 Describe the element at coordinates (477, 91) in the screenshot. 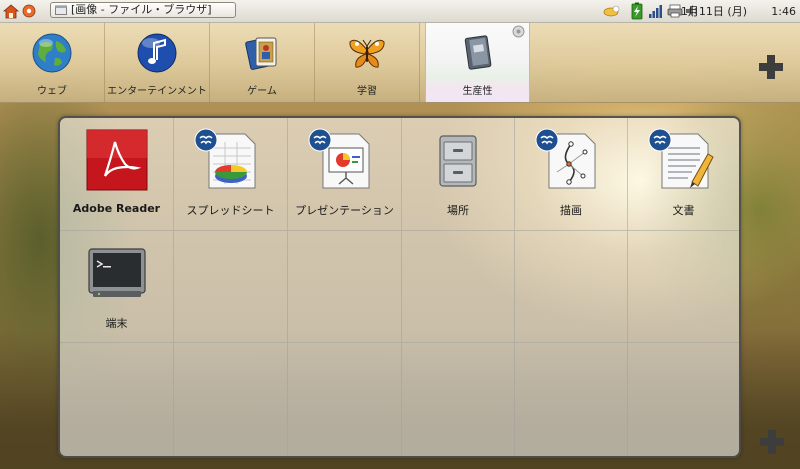

I see `tab-label: 生産性` at that location.